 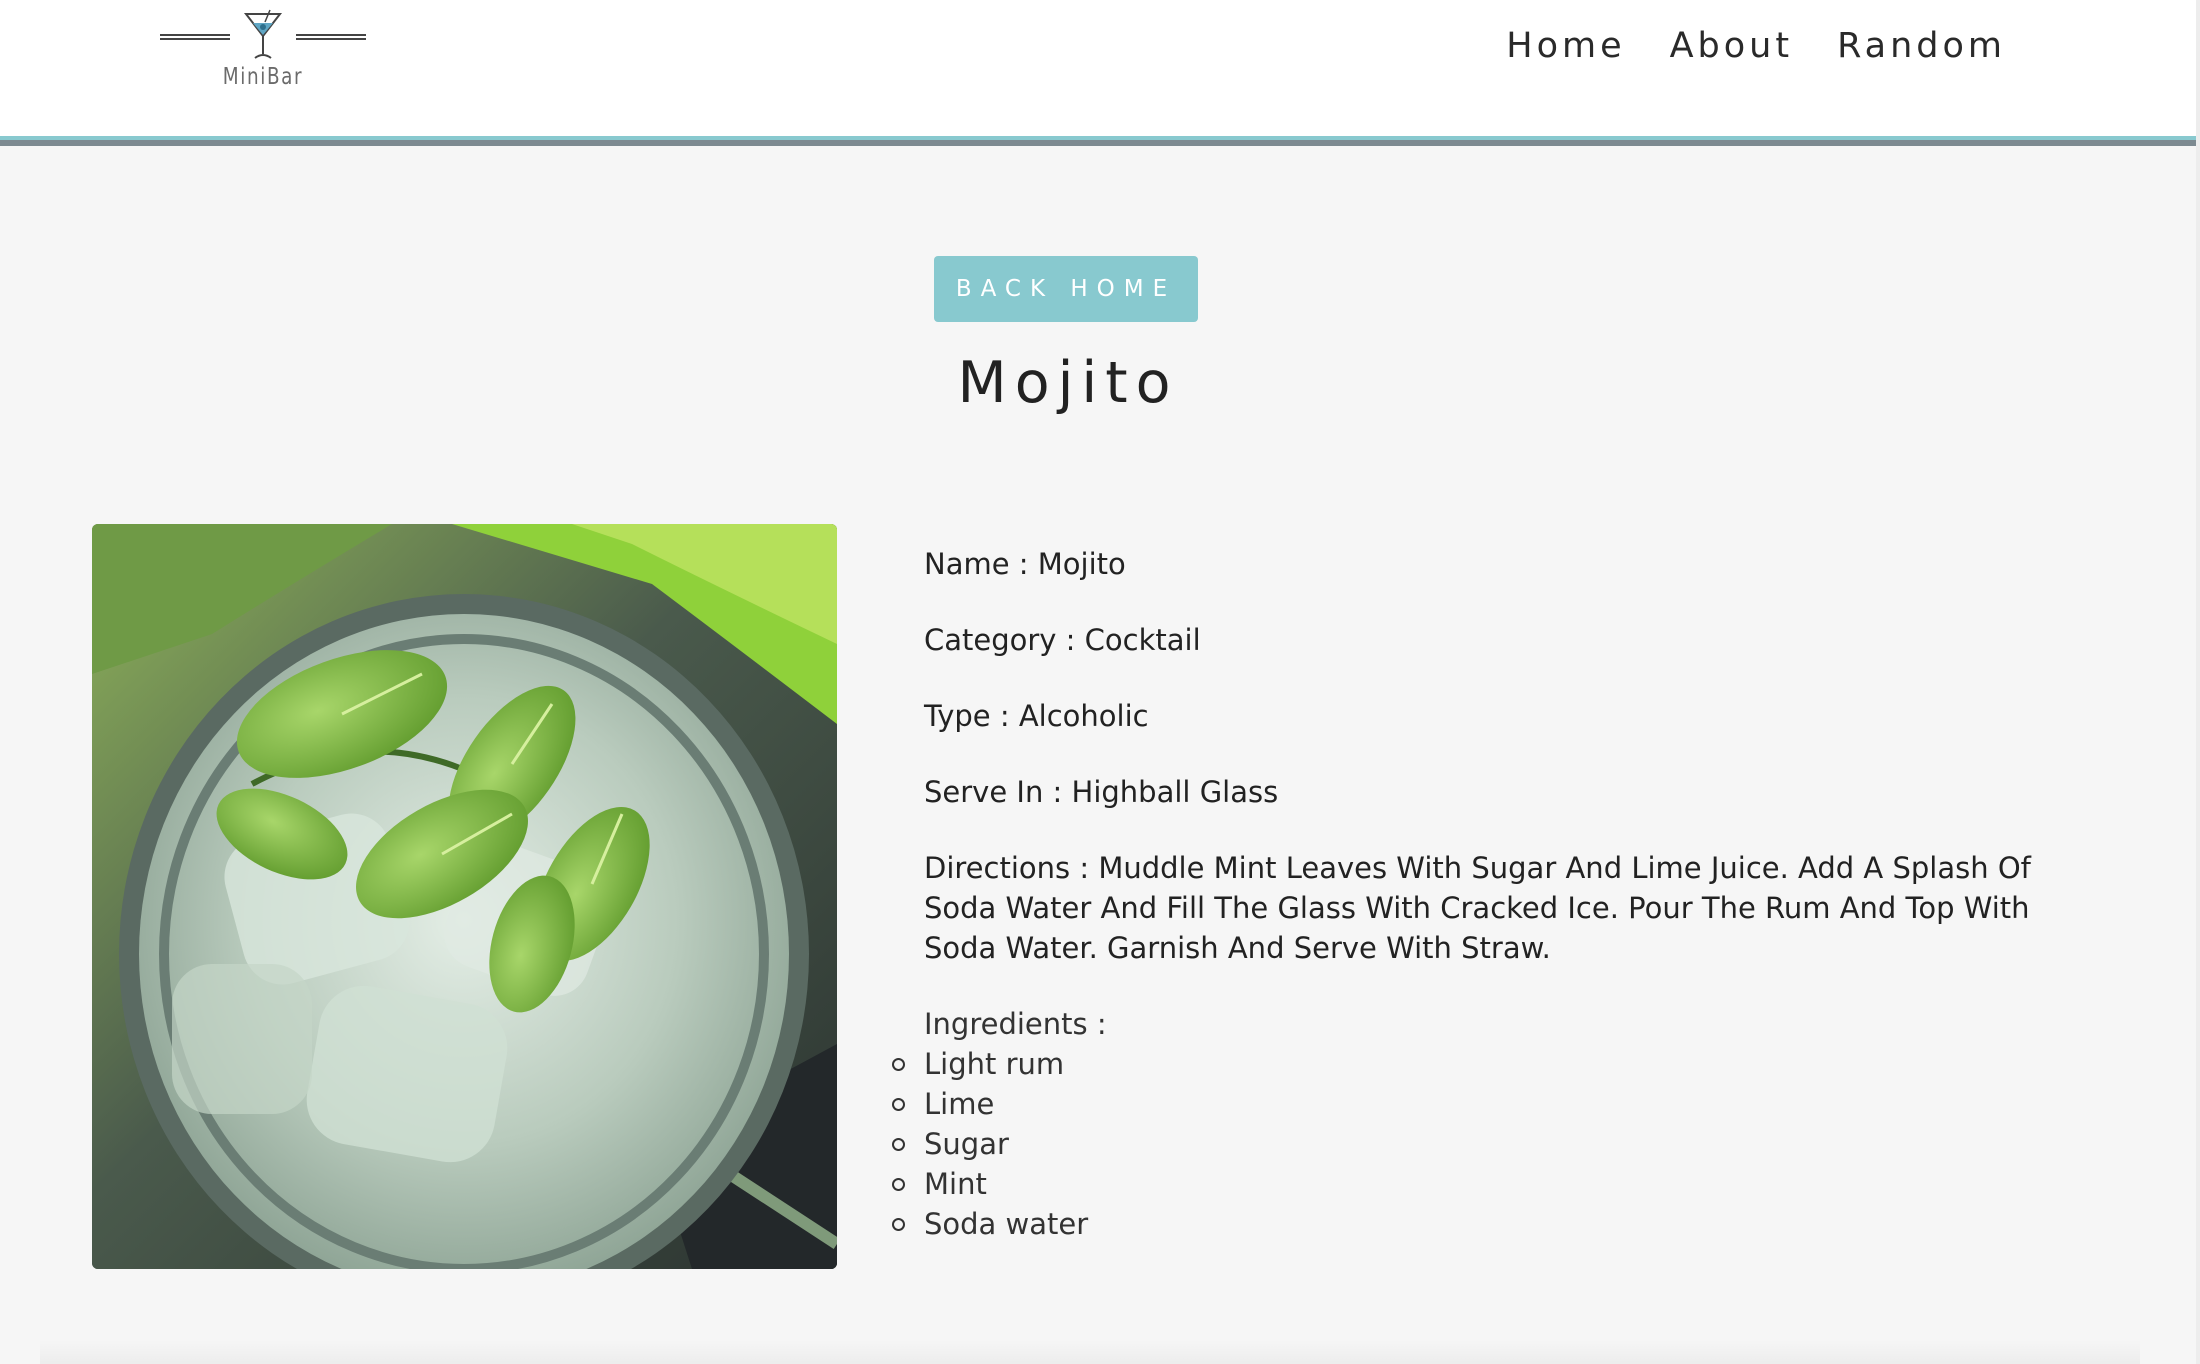 I want to click on logo-left-rule, so click(x=195, y=37).